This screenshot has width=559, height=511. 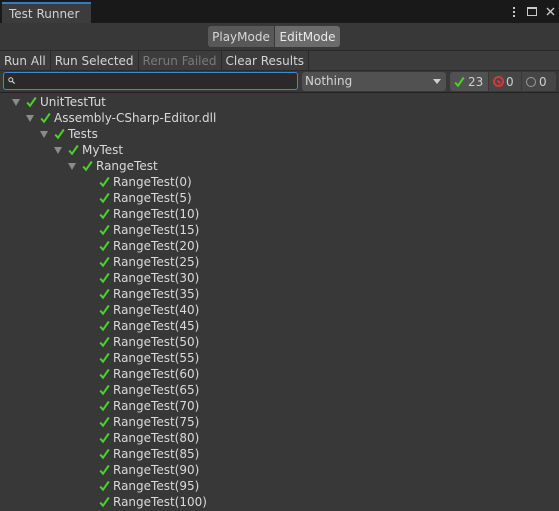 What do you see at coordinates (156, 326) in the screenshot?
I see `test-case-label: RangeTest(45)` at bounding box center [156, 326].